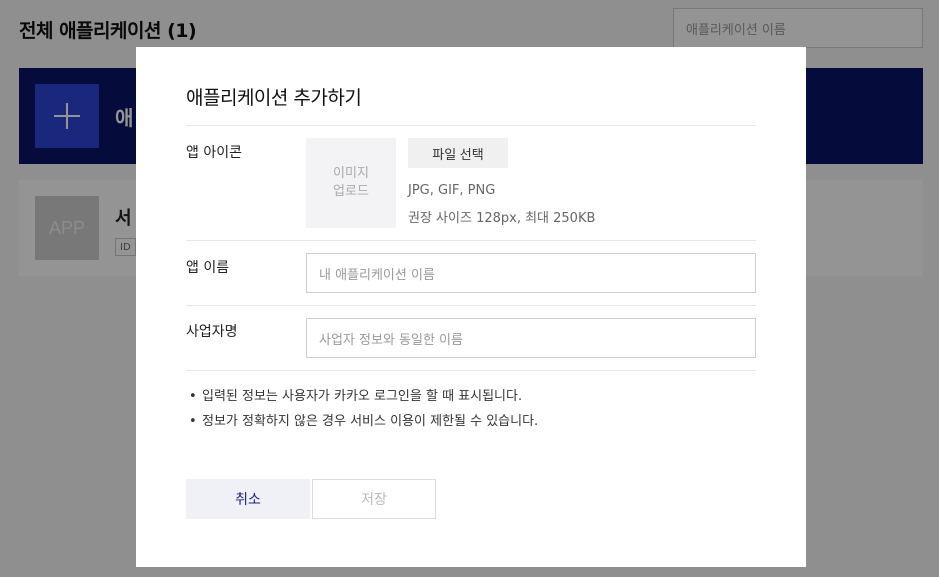 Image resolution: width=939 pixels, height=577 pixels. I want to click on app-name-input: 내 애플리케이션 이름, so click(531, 273).